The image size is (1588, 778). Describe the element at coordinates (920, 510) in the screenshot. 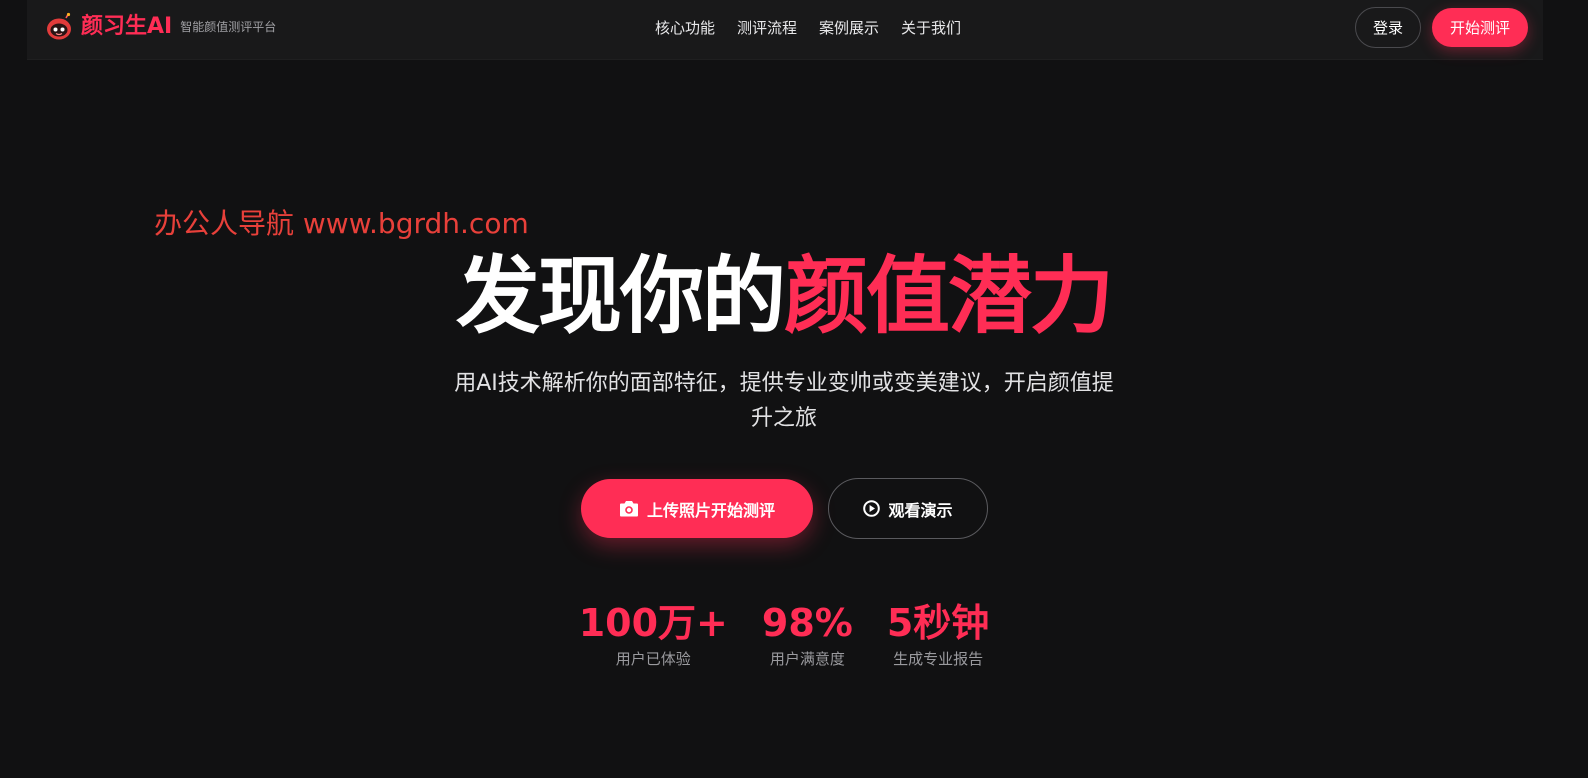

I see `watch-demo-label: 观看演示` at that location.